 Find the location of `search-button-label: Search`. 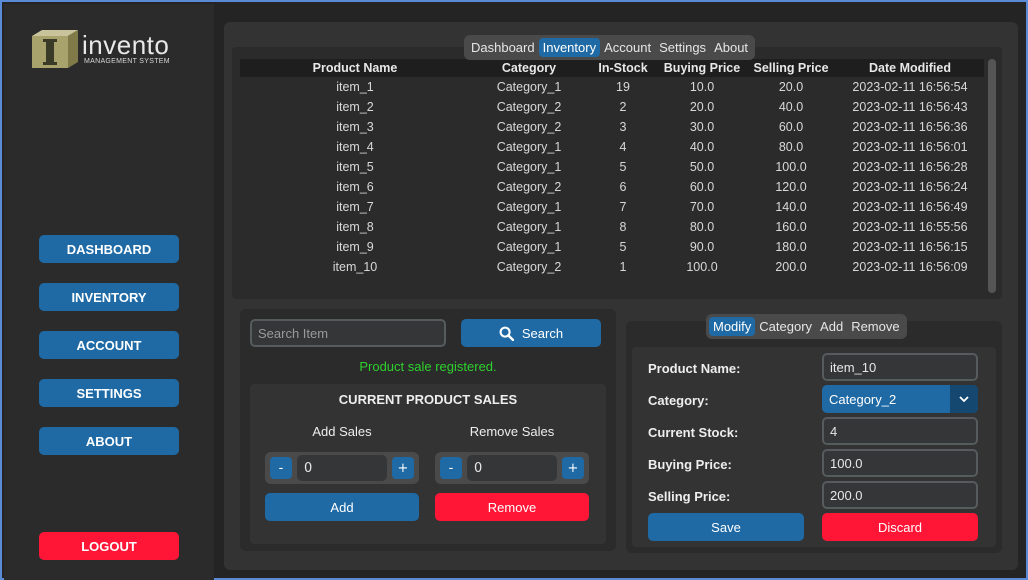

search-button-label: Search is located at coordinates (542, 333).